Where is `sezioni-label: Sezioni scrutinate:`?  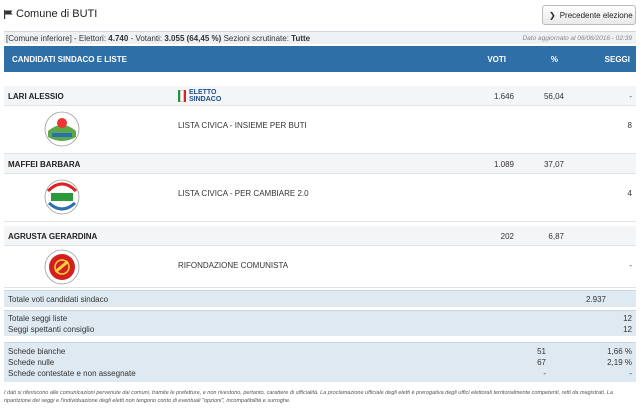 sezioni-label: Sezioni scrutinate: is located at coordinates (256, 38).